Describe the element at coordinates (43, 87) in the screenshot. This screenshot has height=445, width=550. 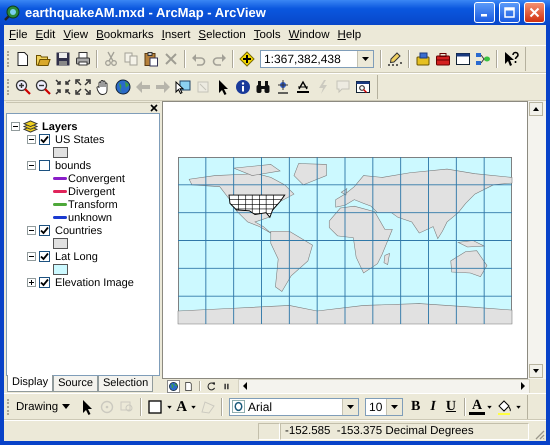
I see `zoom-out-icon` at that location.